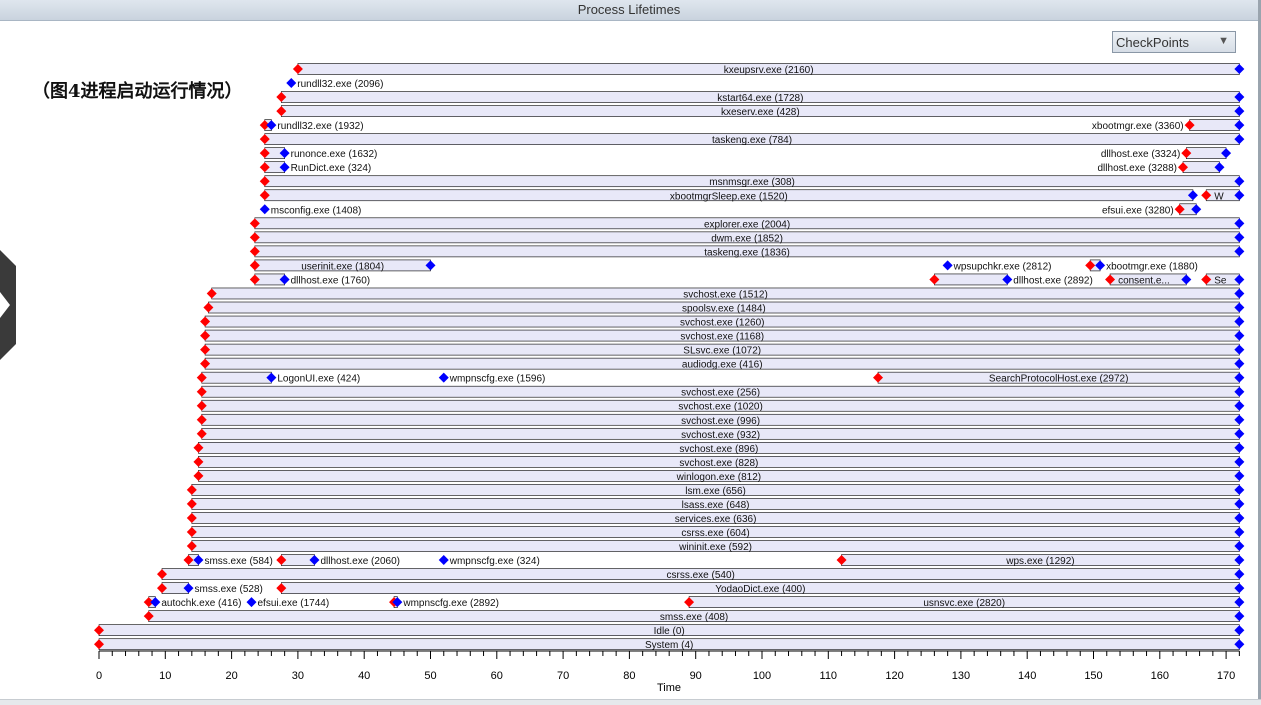 This screenshot has width=1261, height=705. I want to click on process-label: svchost.exe (1020), so click(720, 407).